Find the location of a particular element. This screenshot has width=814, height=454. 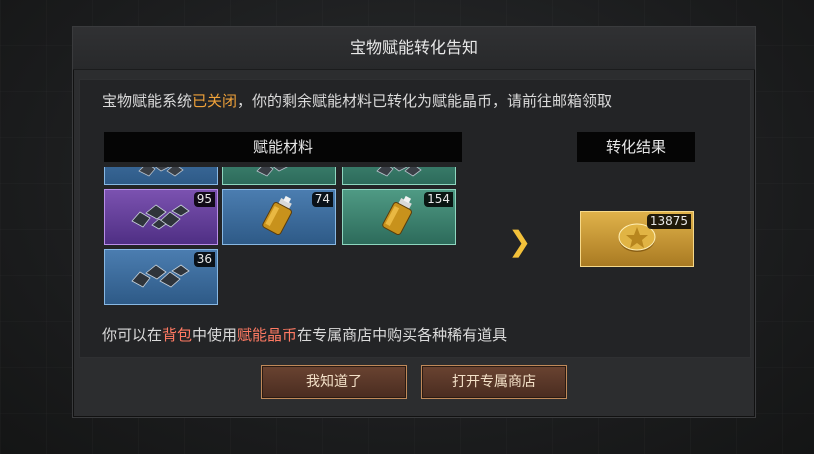

result-header: 转化结果 is located at coordinates (636, 147).